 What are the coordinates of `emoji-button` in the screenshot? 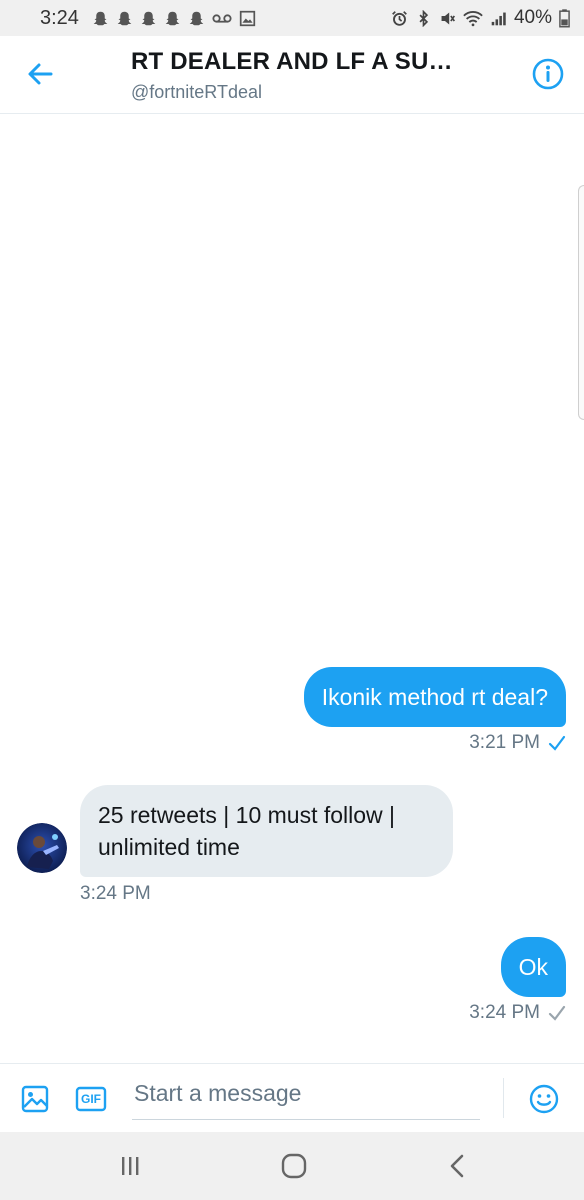 It's located at (544, 1099).